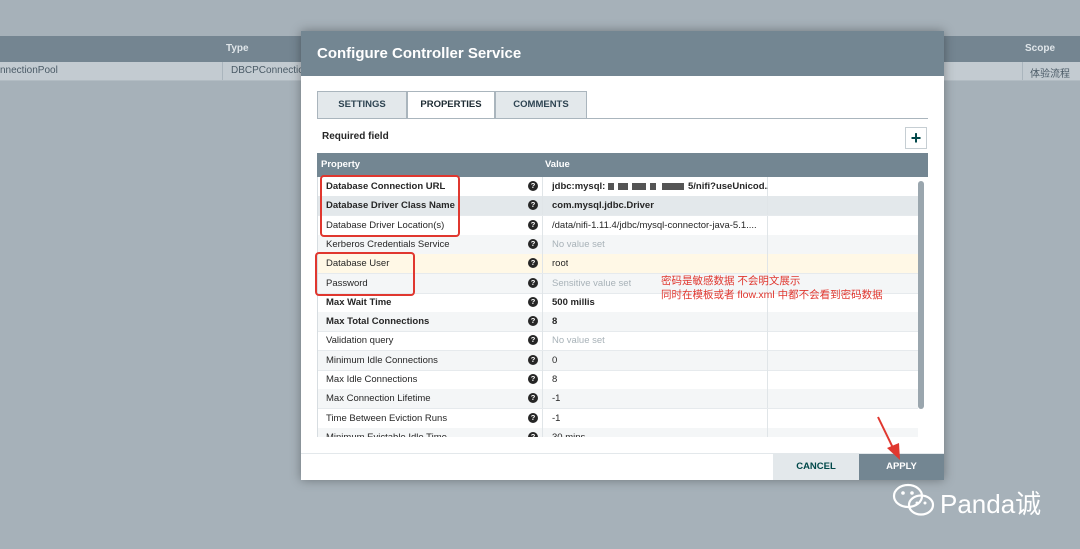  Describe the element at coordinates (618, 418) in the screenshot. I see `property-row: Time Between Eviction Runs? -1` at that location.